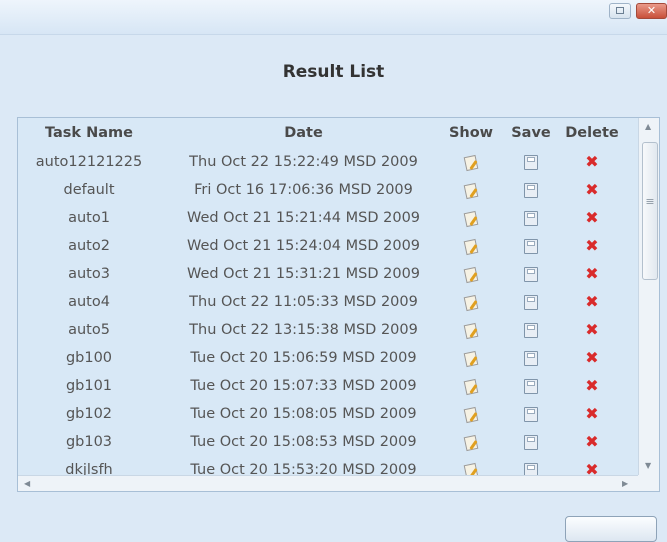  I want to click on date-cell: Tue Oct 20 15:07:33 MSD 2009, so click(303, 386).